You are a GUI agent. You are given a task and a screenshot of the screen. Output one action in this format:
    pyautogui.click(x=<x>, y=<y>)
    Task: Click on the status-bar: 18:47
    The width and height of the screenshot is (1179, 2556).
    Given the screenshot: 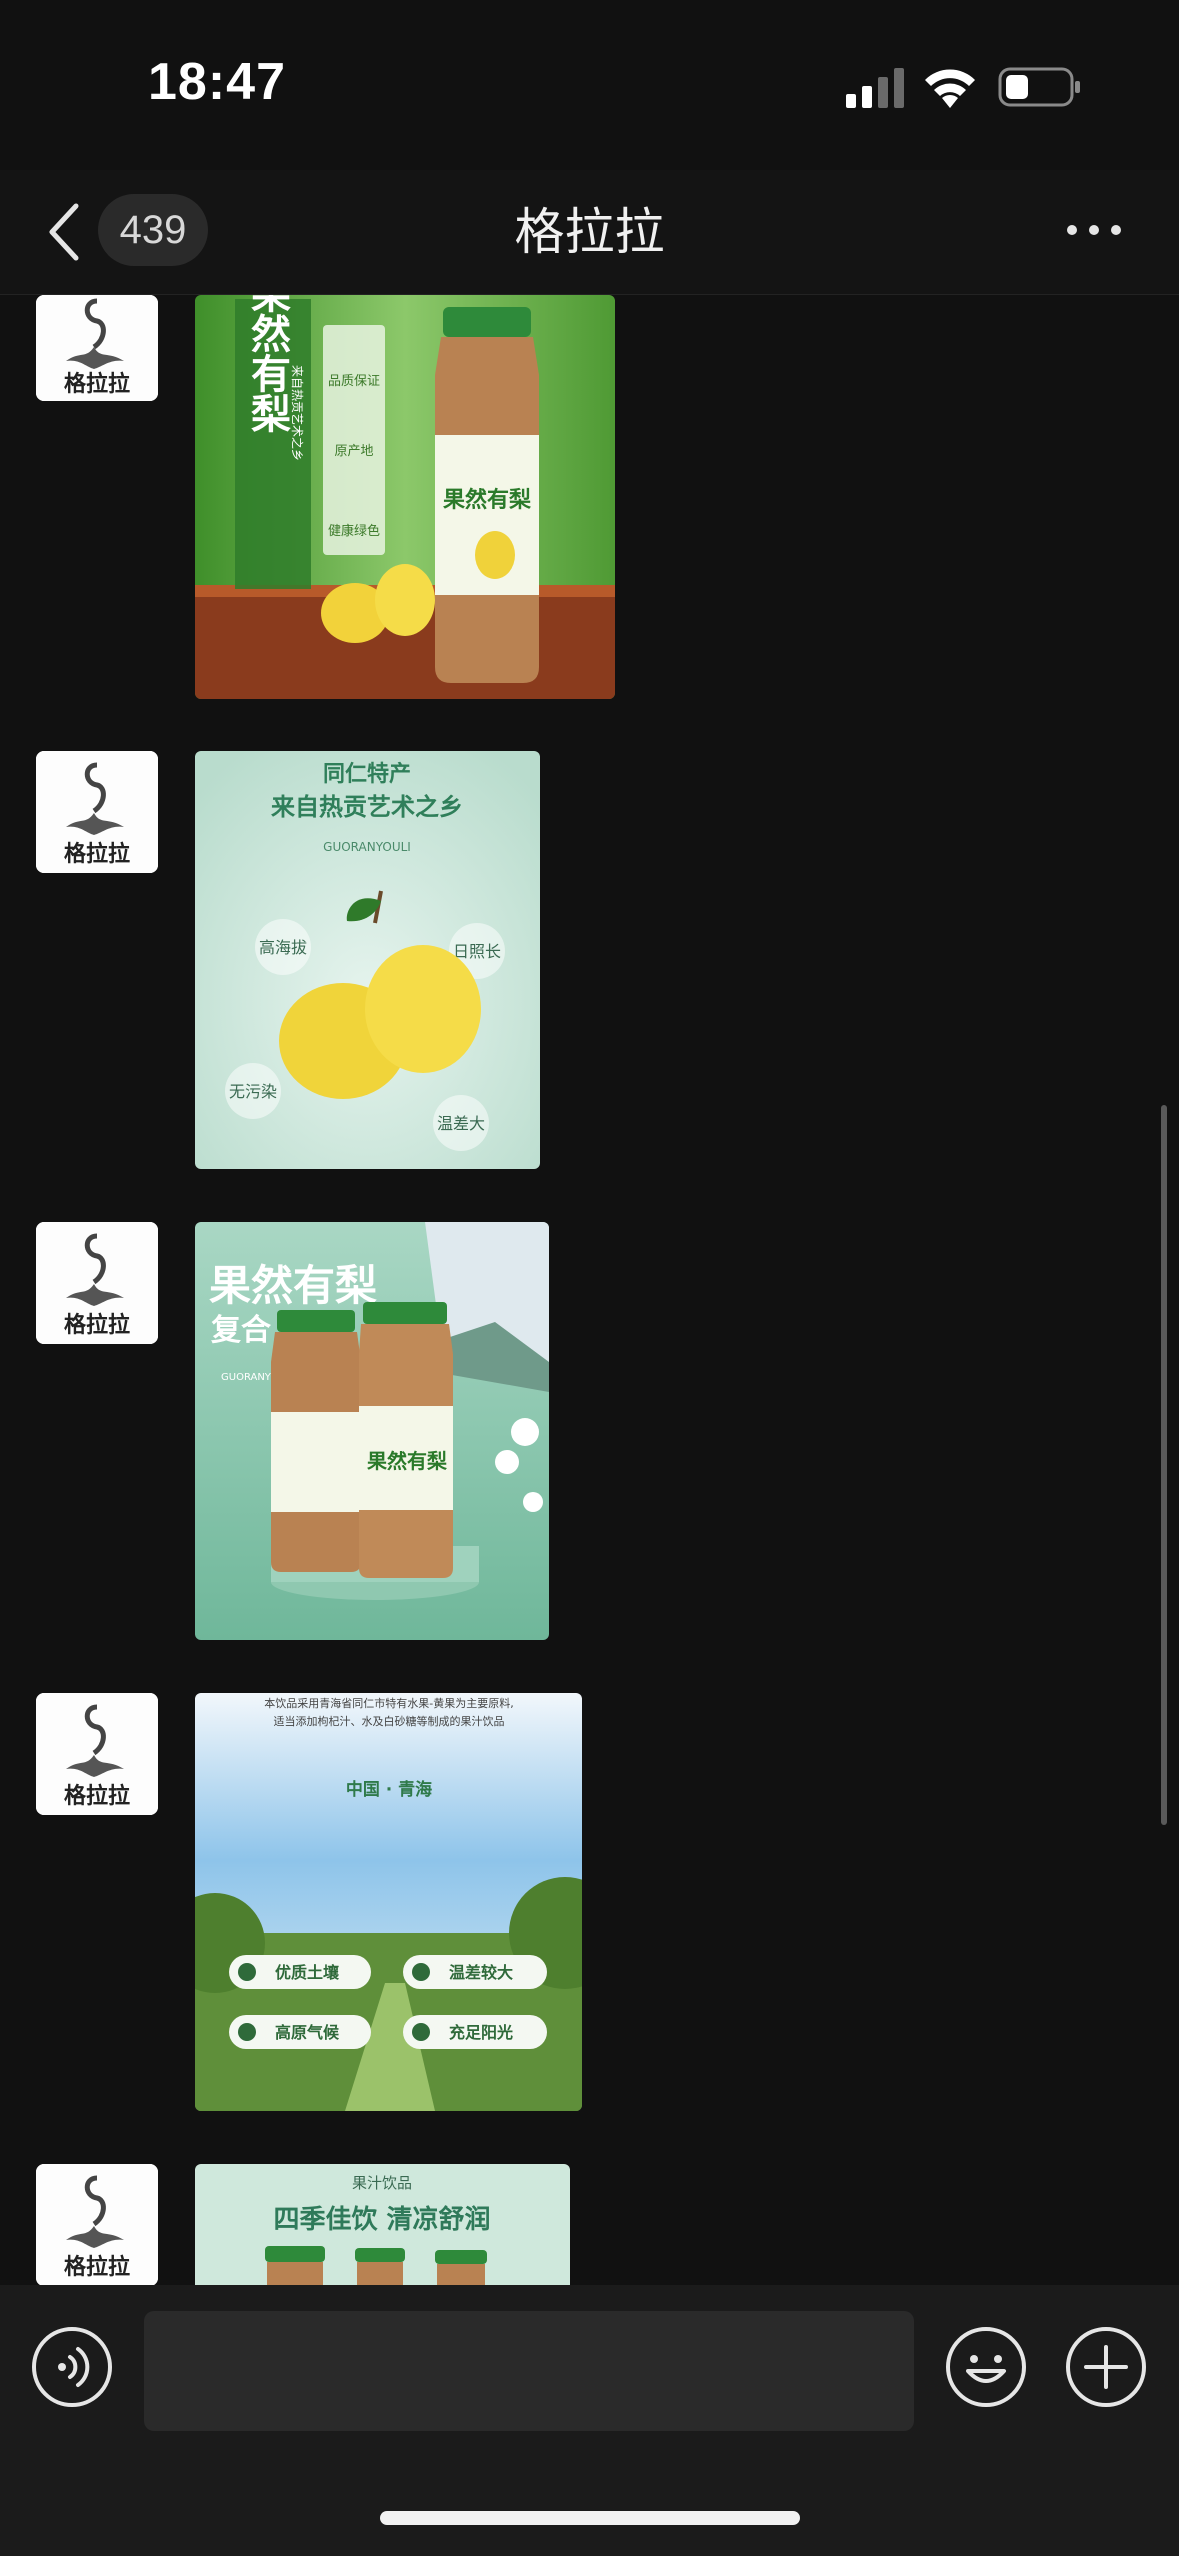 What is the action you would take?
    pyautogui.click(x=589, y=85)
    